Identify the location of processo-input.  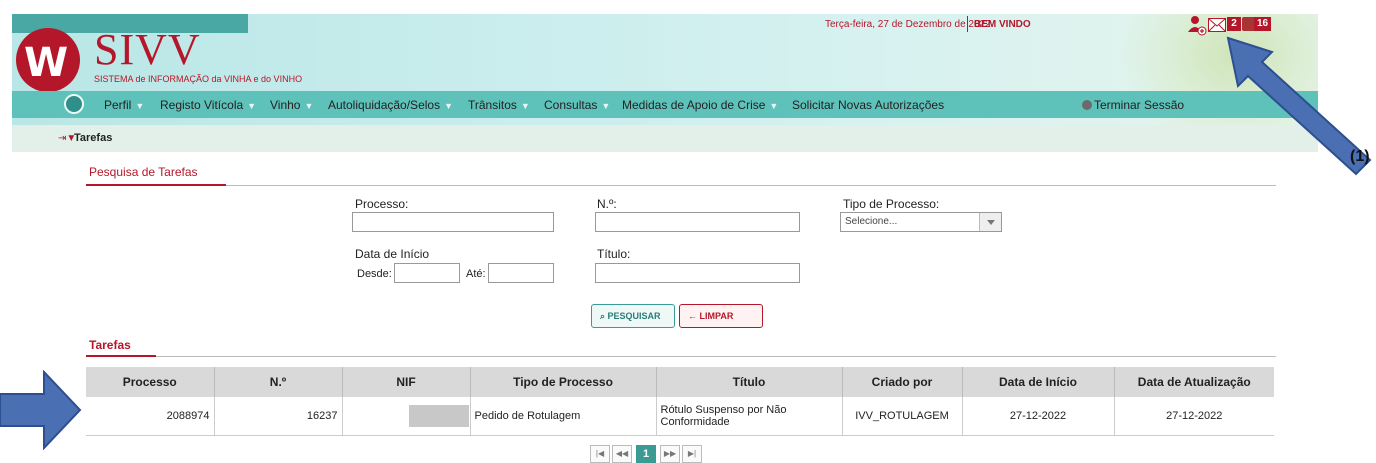
(453, 222).